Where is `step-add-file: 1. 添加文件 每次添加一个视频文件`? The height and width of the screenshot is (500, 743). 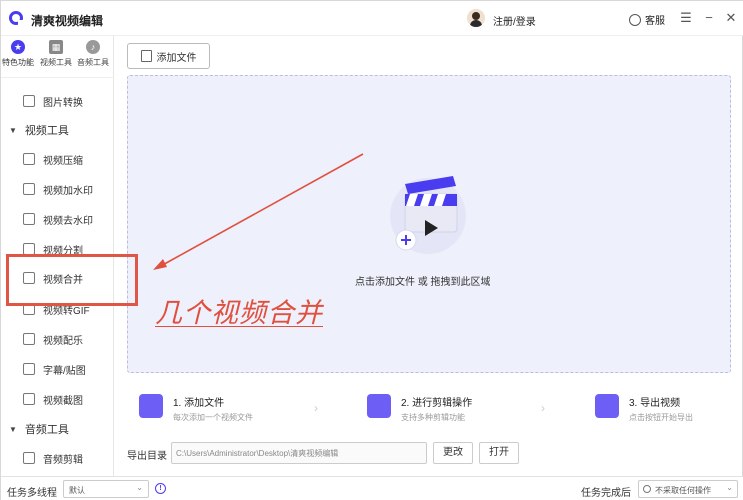
step-add-file: 1. 添加文件 每次添加一个视频文件 is located at coordinates (196, 408).